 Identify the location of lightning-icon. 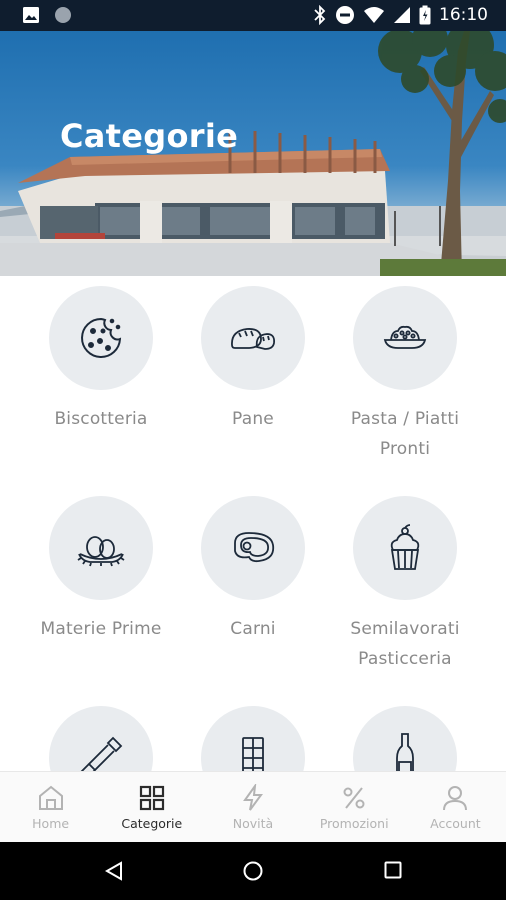
(253, 797).